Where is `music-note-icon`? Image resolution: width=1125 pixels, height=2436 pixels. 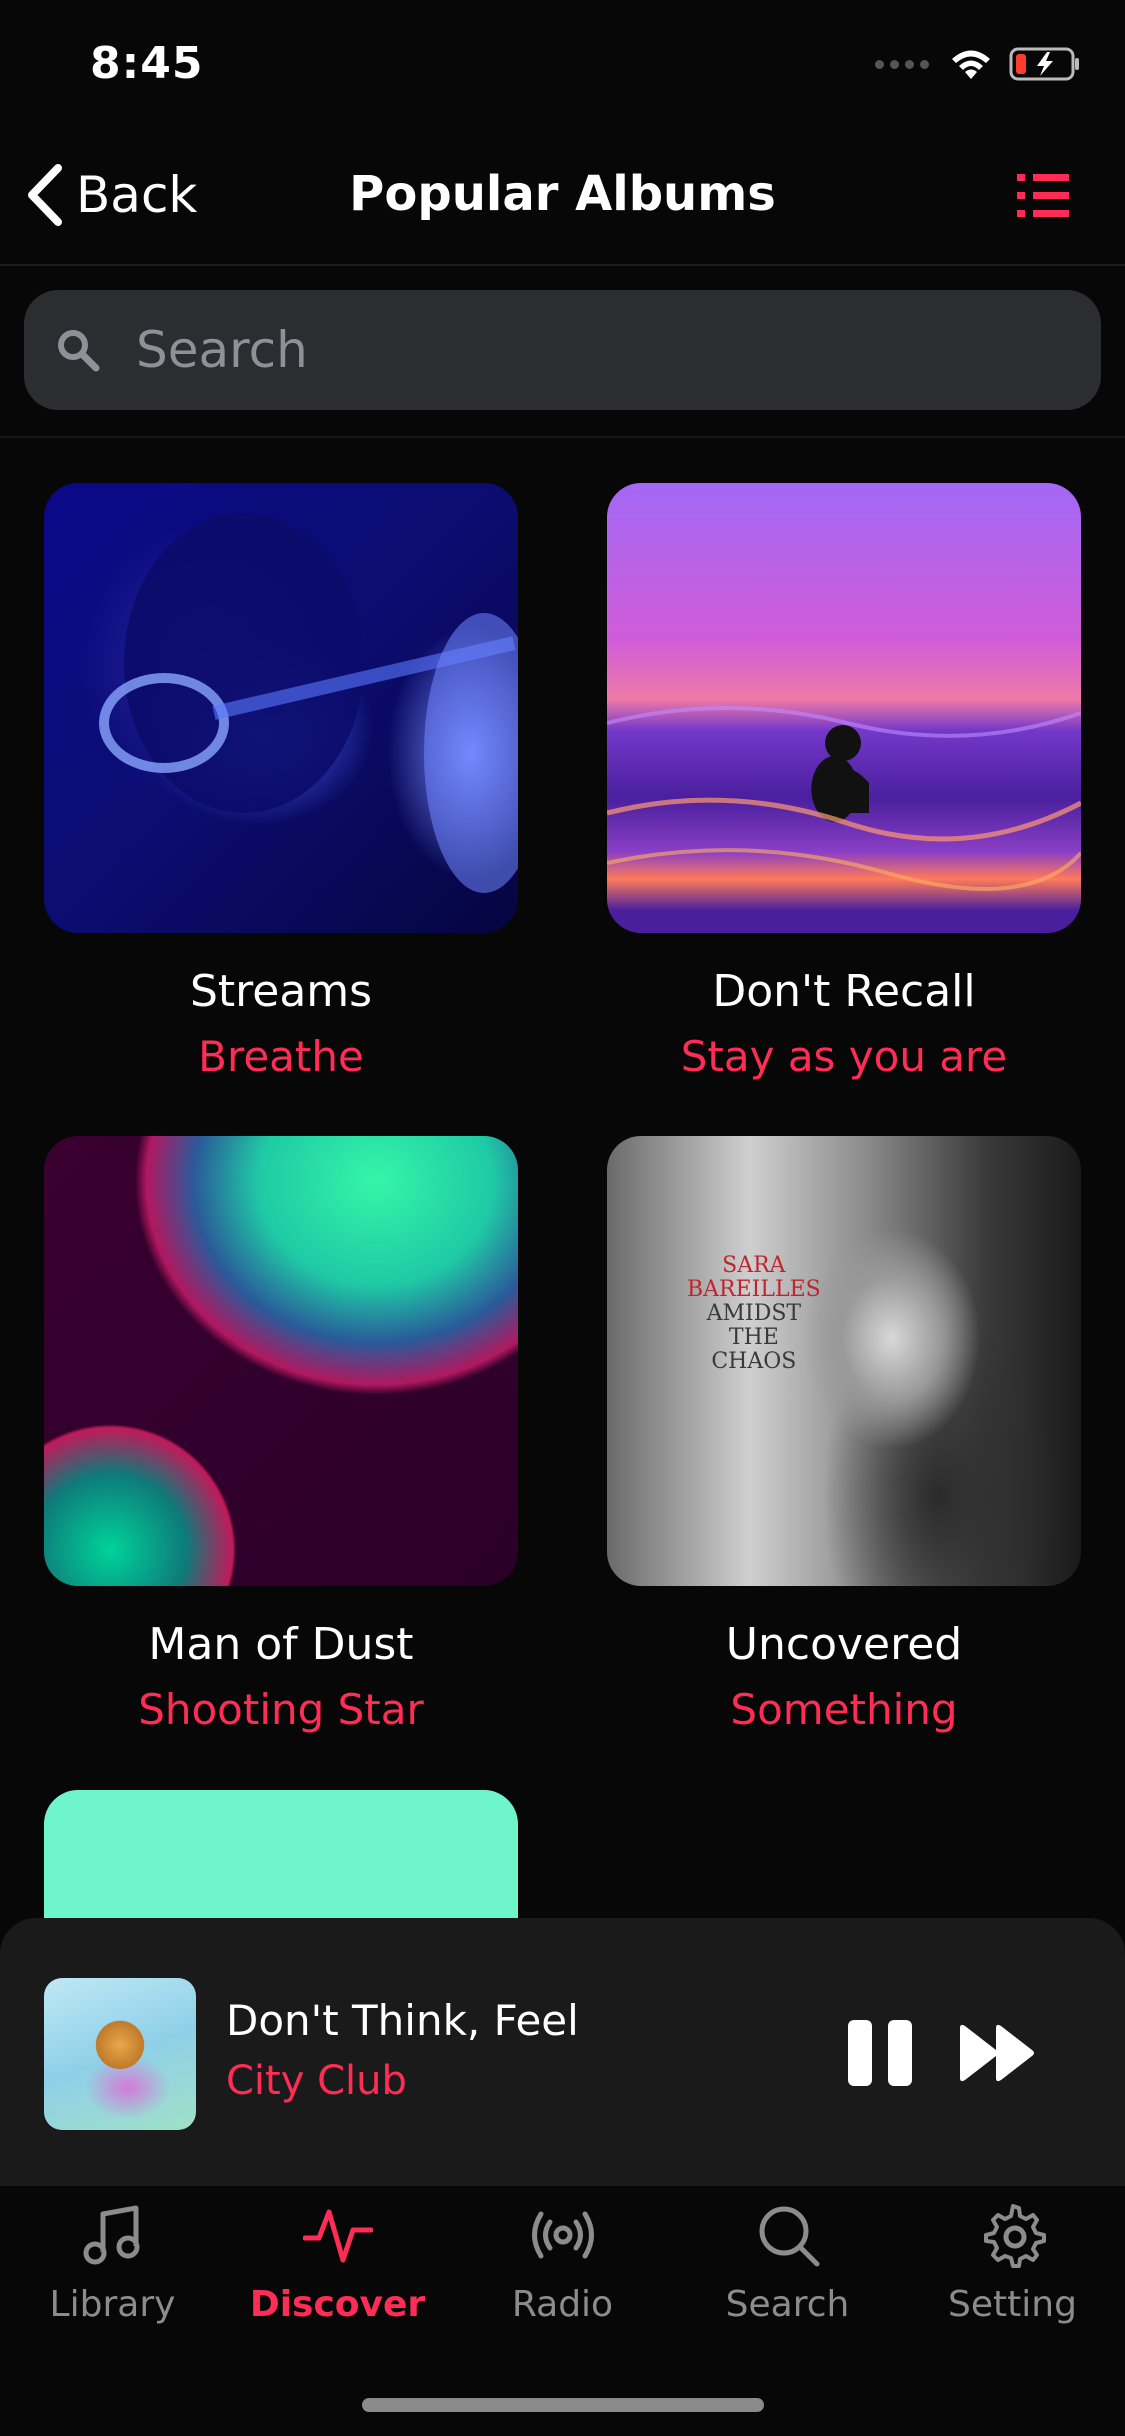 music-note-icon is located at coordinates (111, 2235).